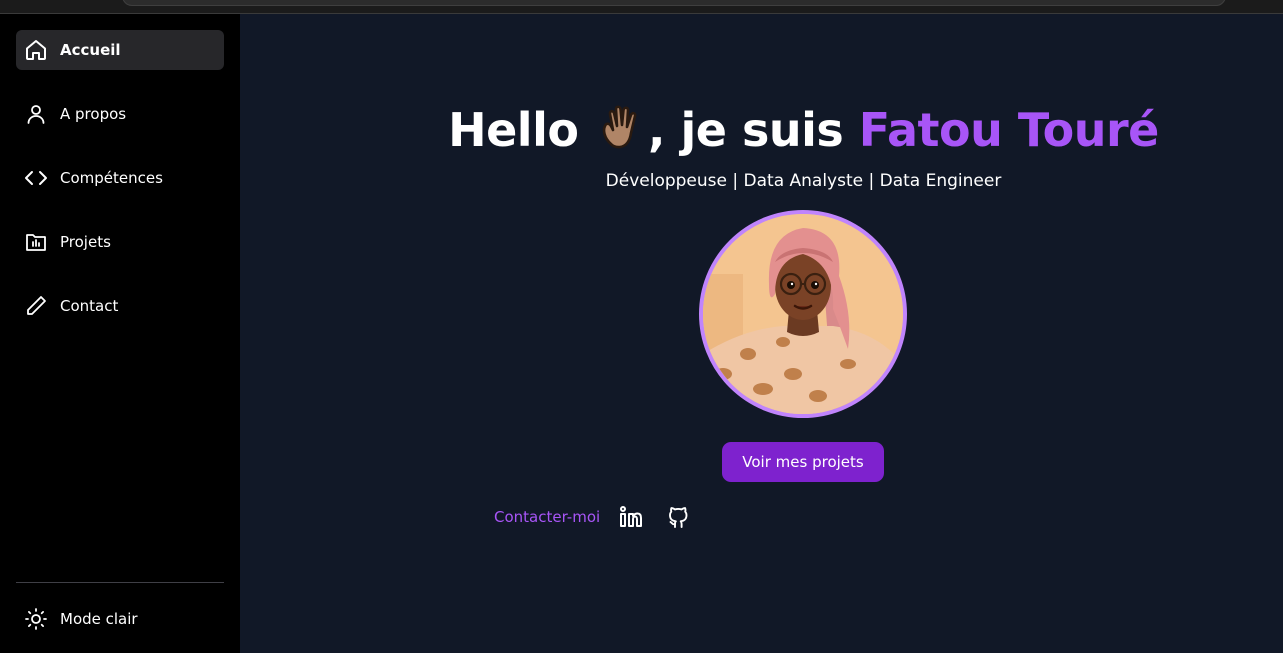 The height and width of the screenshot is (653, 1283). I want to click on code-icon, so click(36, 178).